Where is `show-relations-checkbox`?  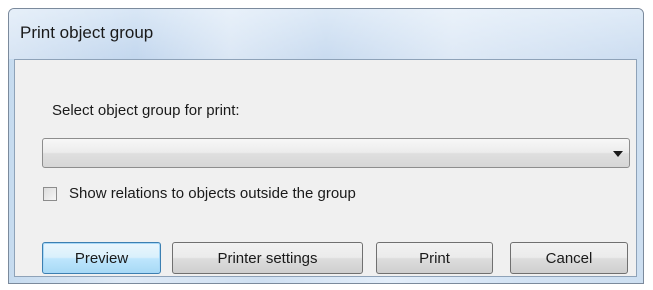 show-relations-checkbox is located at coordinates (50, 194).